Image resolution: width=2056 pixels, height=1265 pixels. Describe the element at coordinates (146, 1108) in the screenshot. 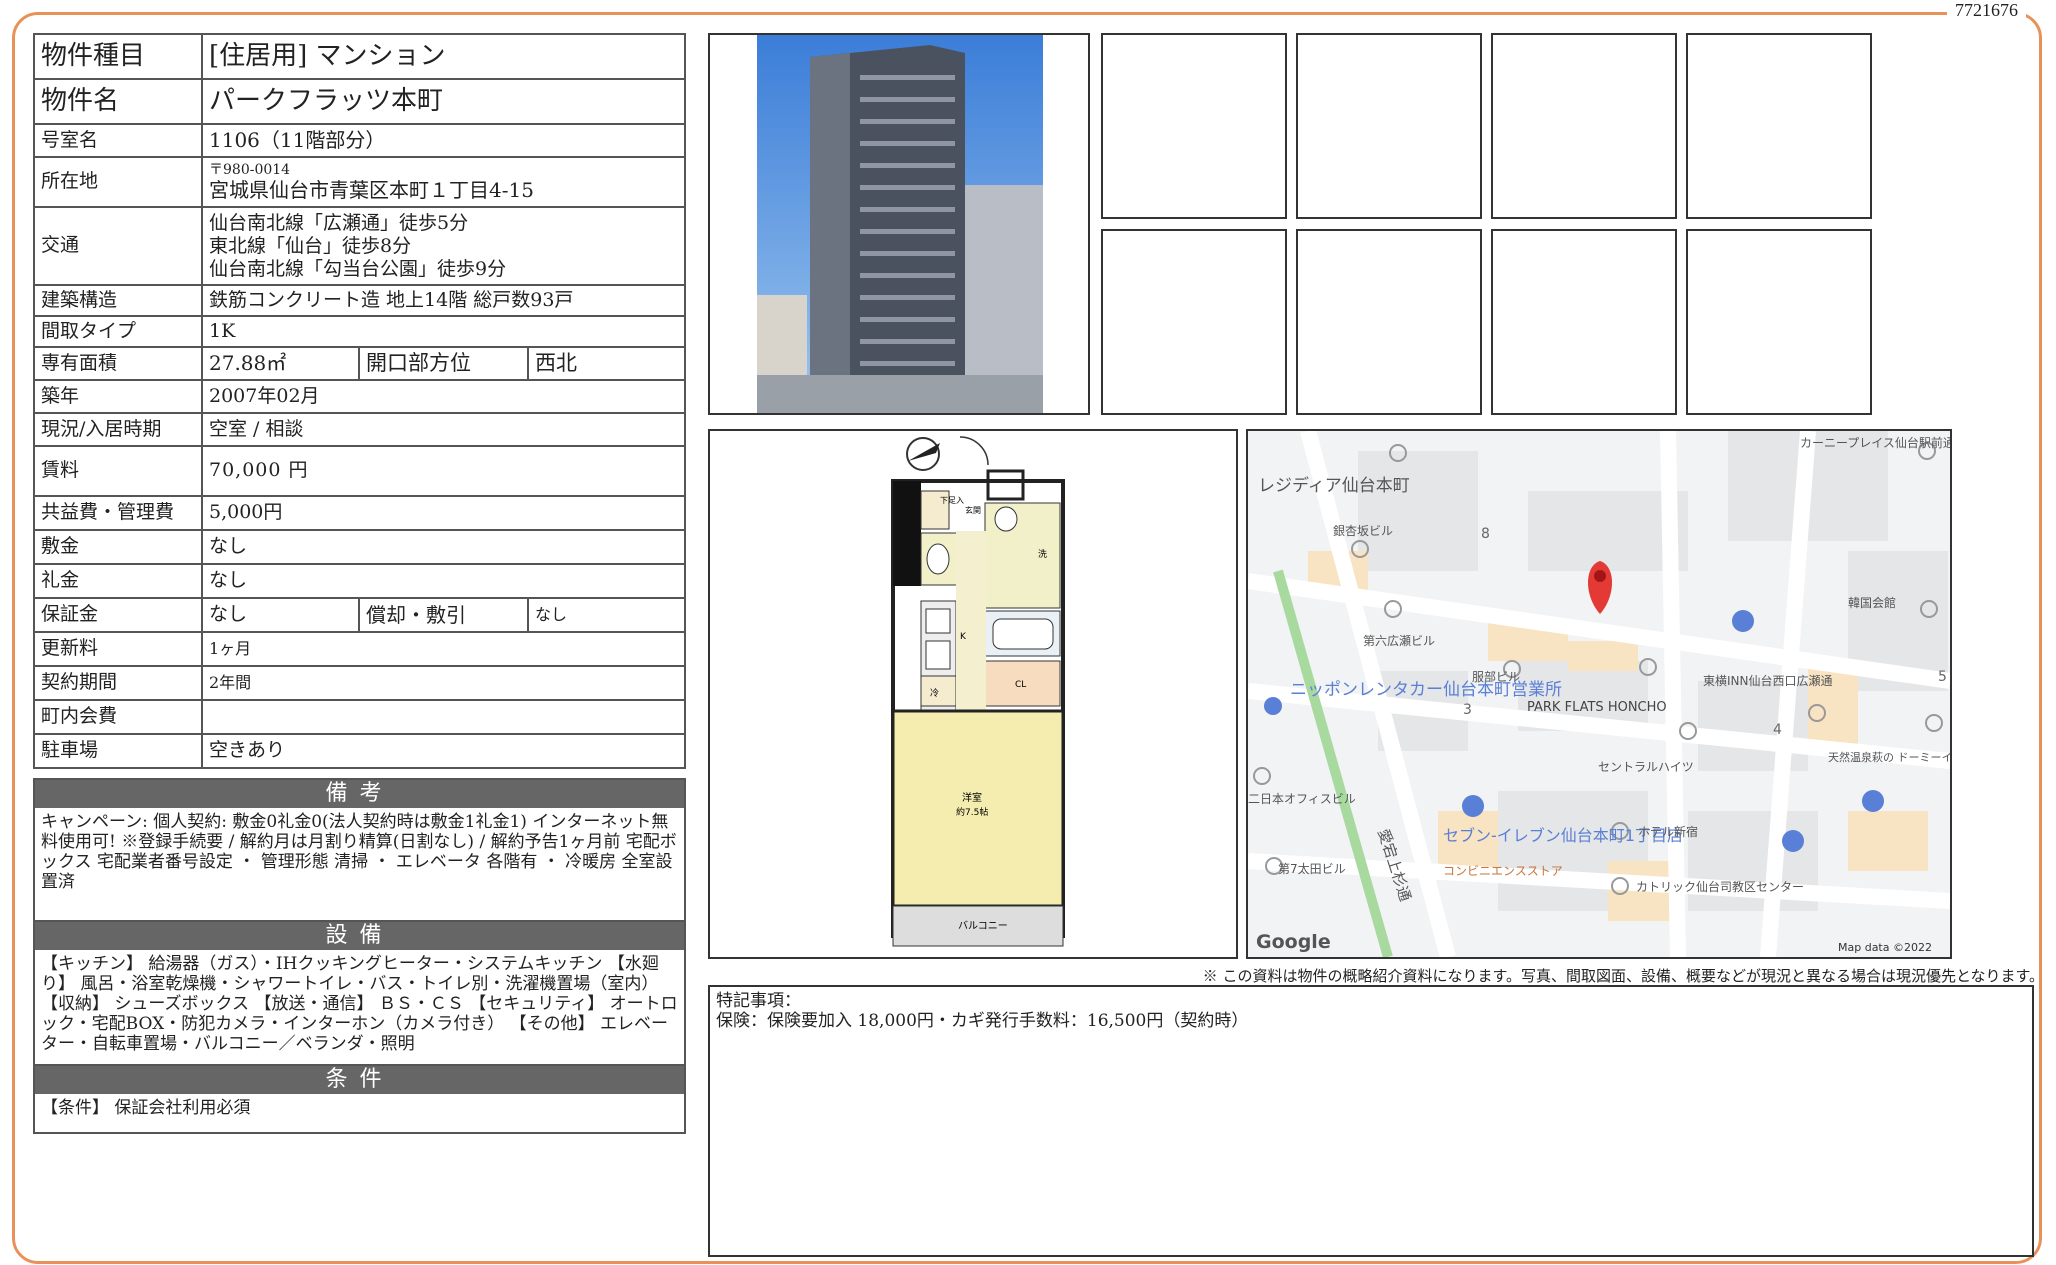

I see `conditions-text: 【条件】 保証会社利用必須` at that location.